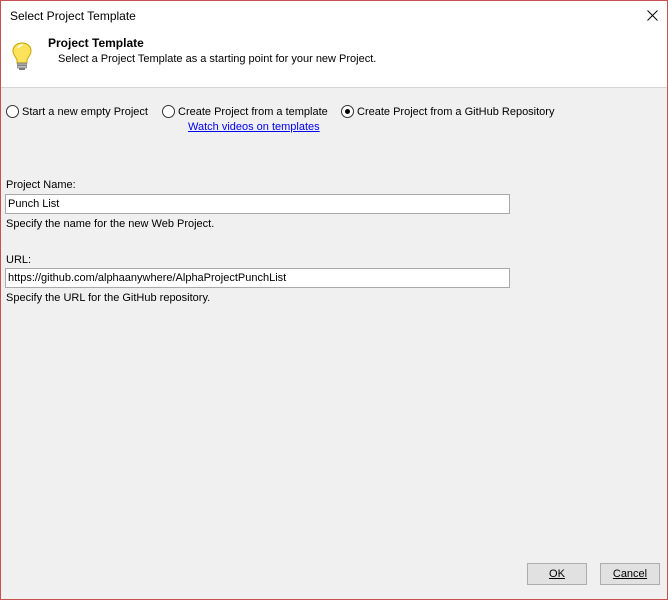 This screenshot has height=600, width=668. What do you see at coordinates (85, 111) in the screenshot?
I see `option-empty-project-label: Start a new empty Project` at bounding box center [85, 111].